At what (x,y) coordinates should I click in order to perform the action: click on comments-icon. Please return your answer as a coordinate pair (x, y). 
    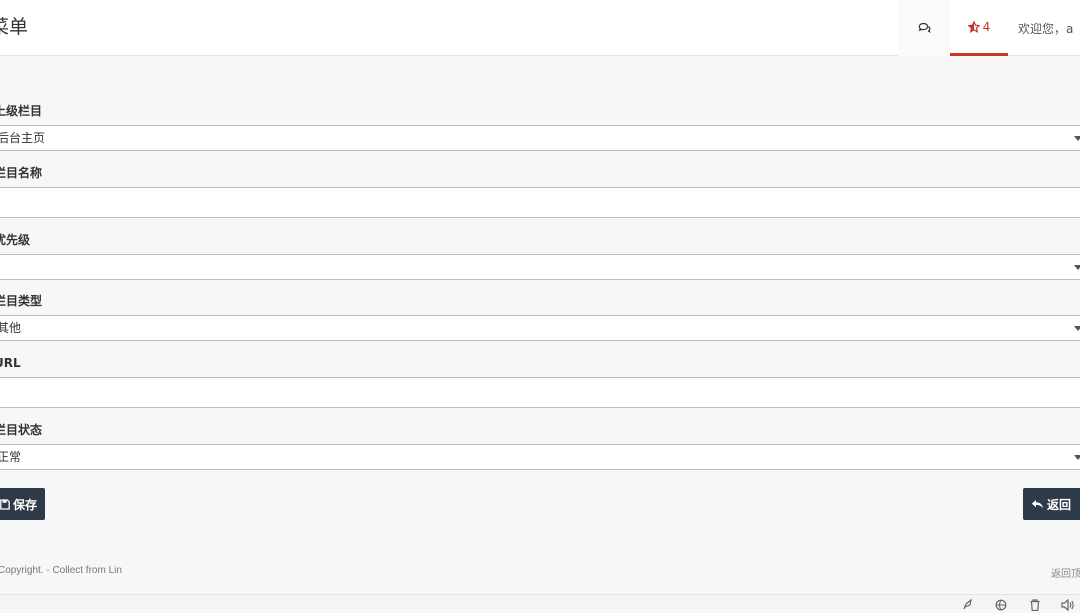
    Looking at the image, I should click on (924, 27).